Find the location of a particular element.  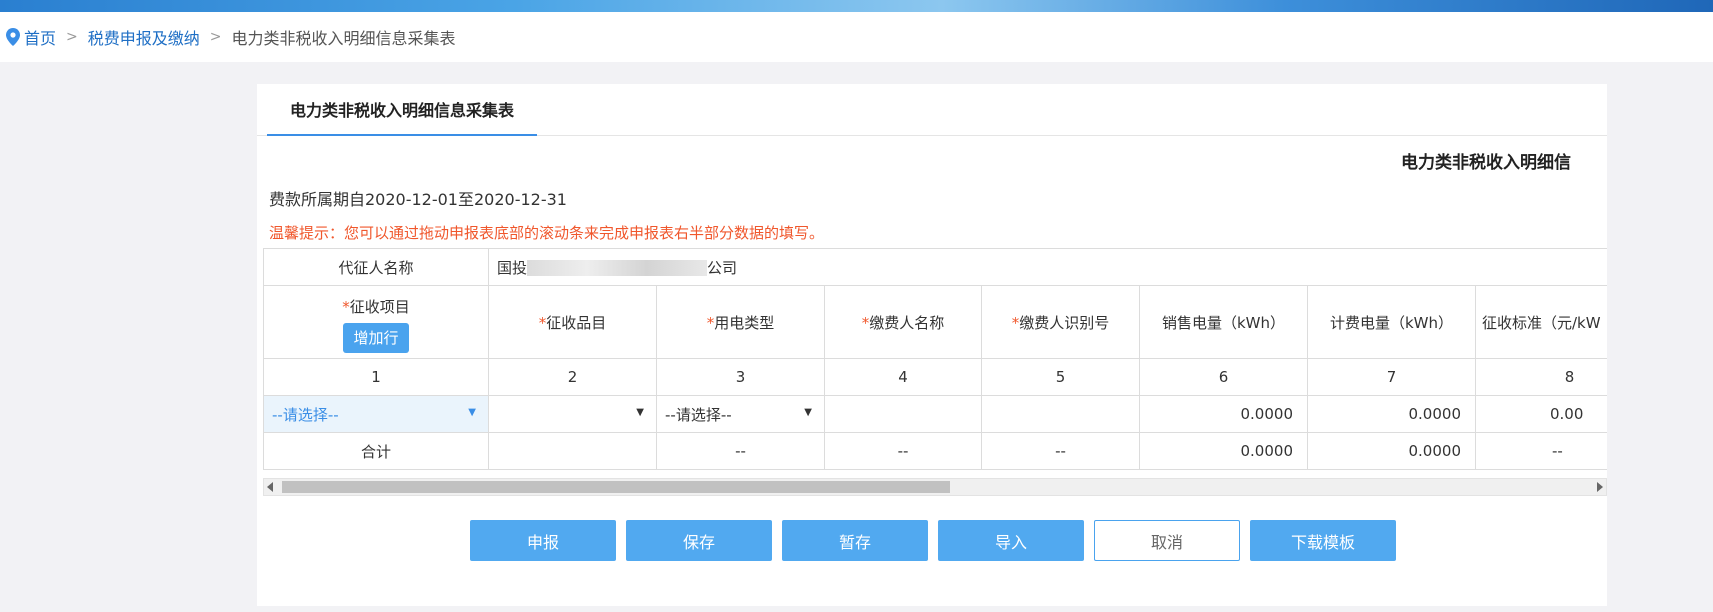

header-electricity-type: *用电类型 is located at coordinates (740, 322).